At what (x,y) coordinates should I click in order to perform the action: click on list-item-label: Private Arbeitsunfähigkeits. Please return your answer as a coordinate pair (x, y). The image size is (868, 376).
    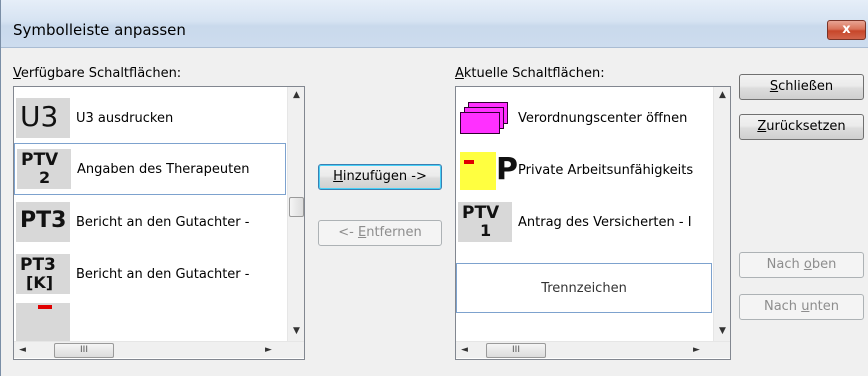
    Looking at the image, I should click on (606, 170).